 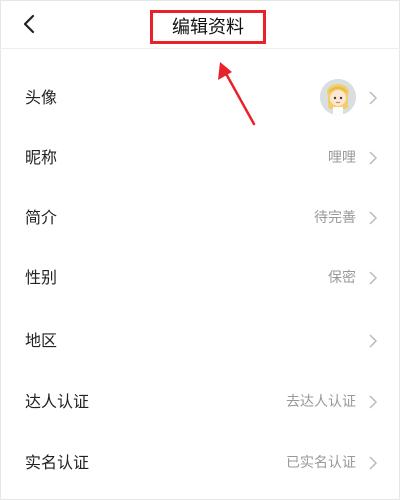 I want to click on row-region: 地区, so click(x=200, y=341).